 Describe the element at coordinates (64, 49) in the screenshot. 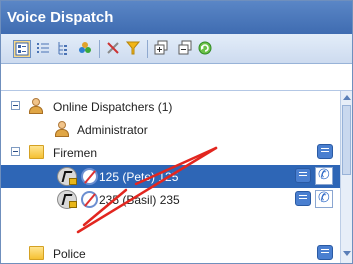

I see `hierarchy-view-icon` at that location.